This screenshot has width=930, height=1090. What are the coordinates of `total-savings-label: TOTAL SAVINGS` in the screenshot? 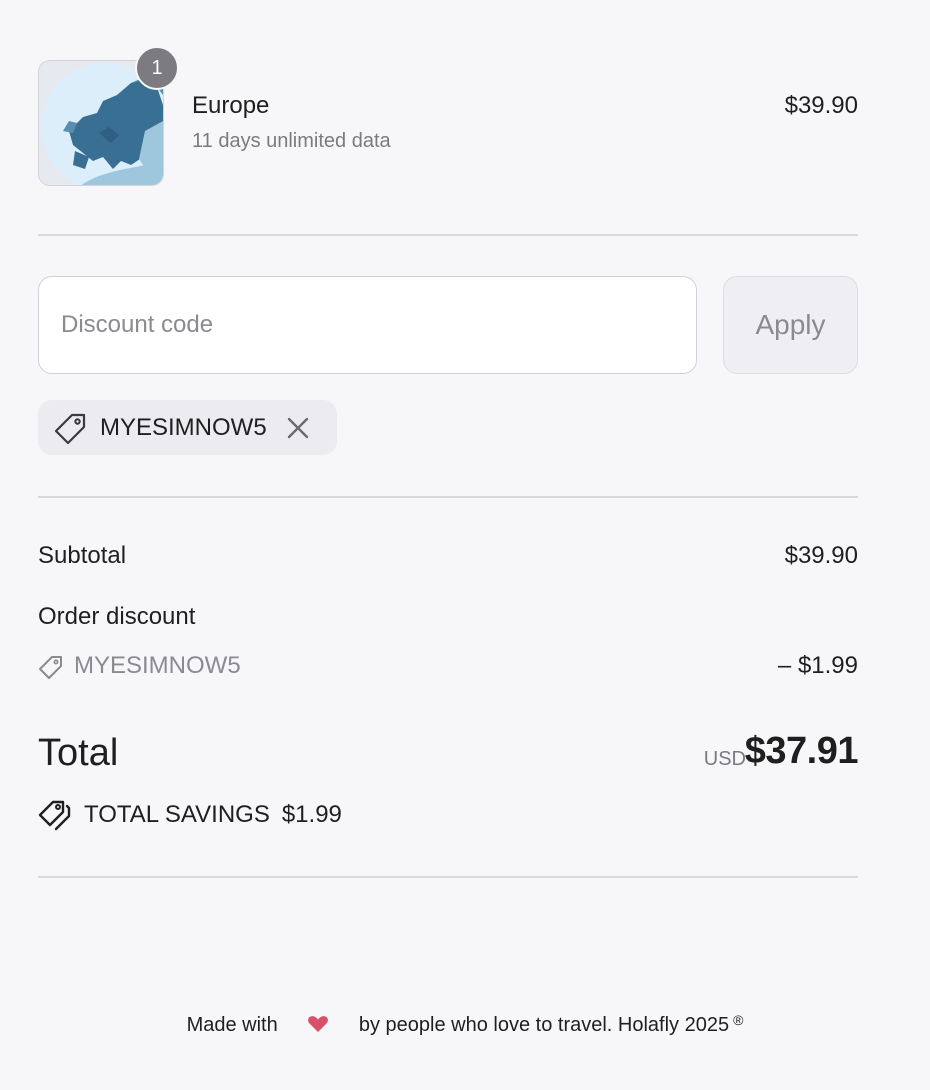 It's located at (177, 814).